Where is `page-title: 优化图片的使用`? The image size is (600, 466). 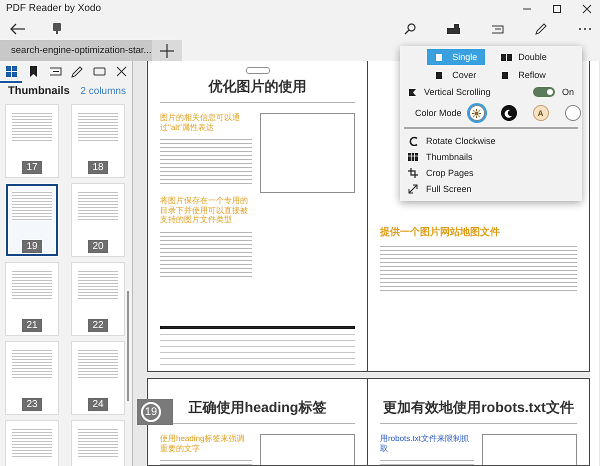
page-title: 优化图片的使用 is located at coordinates (257, 87).